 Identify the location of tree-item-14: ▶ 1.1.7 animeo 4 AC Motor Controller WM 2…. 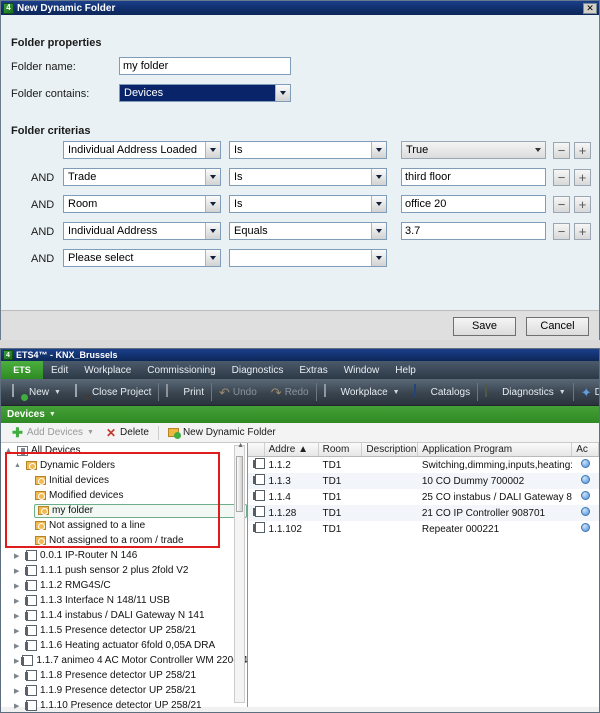
(130, 660).